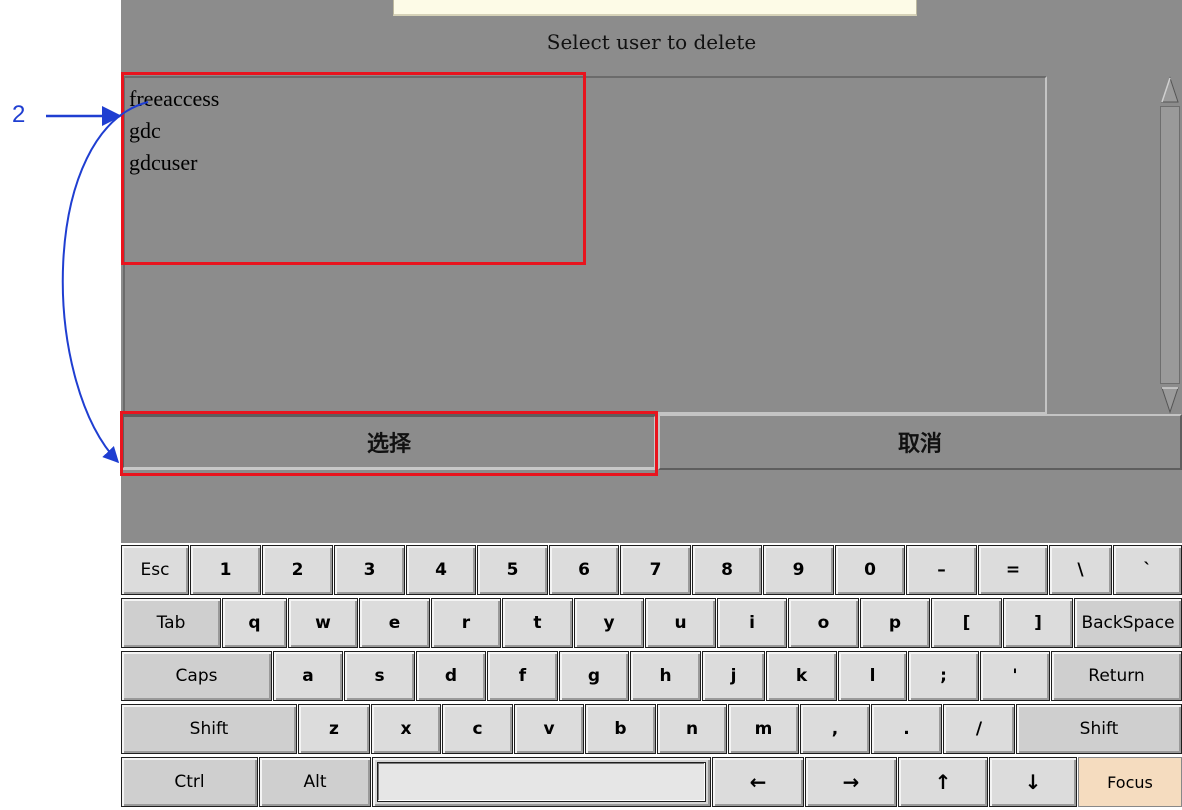  I want to click on list-scrollbar, so click(1170, 245).